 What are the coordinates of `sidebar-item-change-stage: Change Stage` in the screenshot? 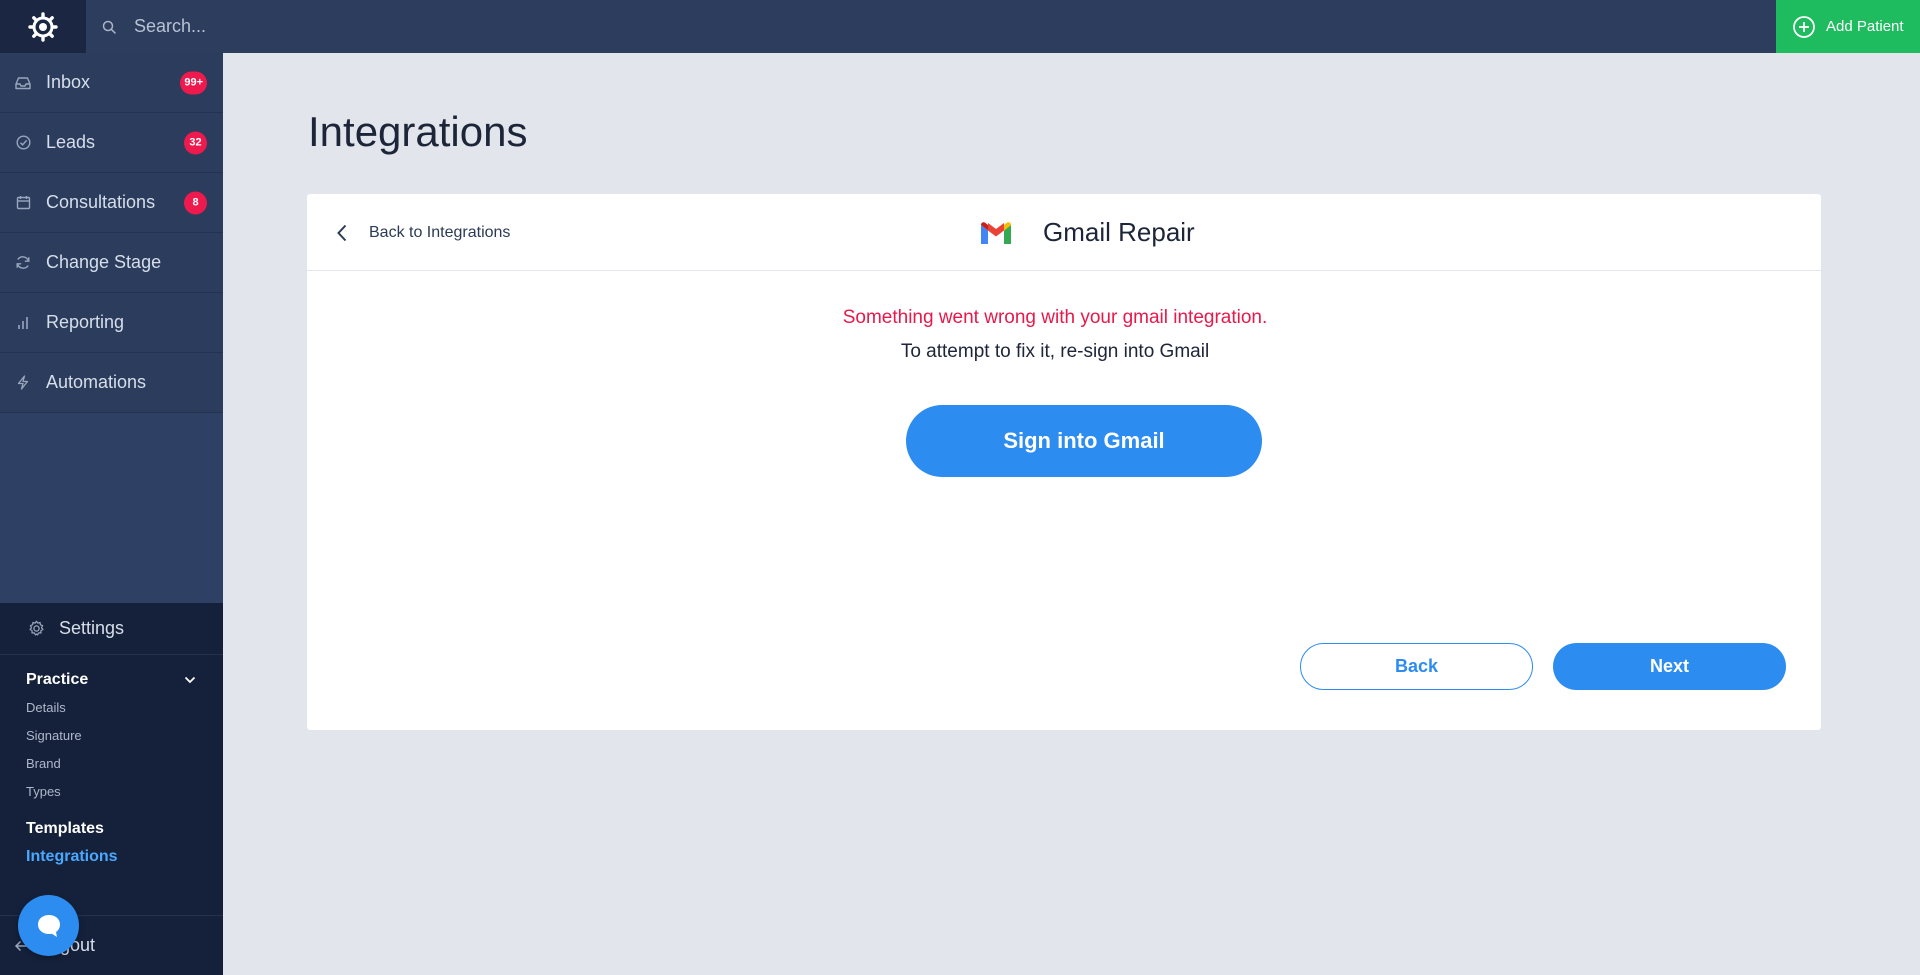 It's located at (111, 263).